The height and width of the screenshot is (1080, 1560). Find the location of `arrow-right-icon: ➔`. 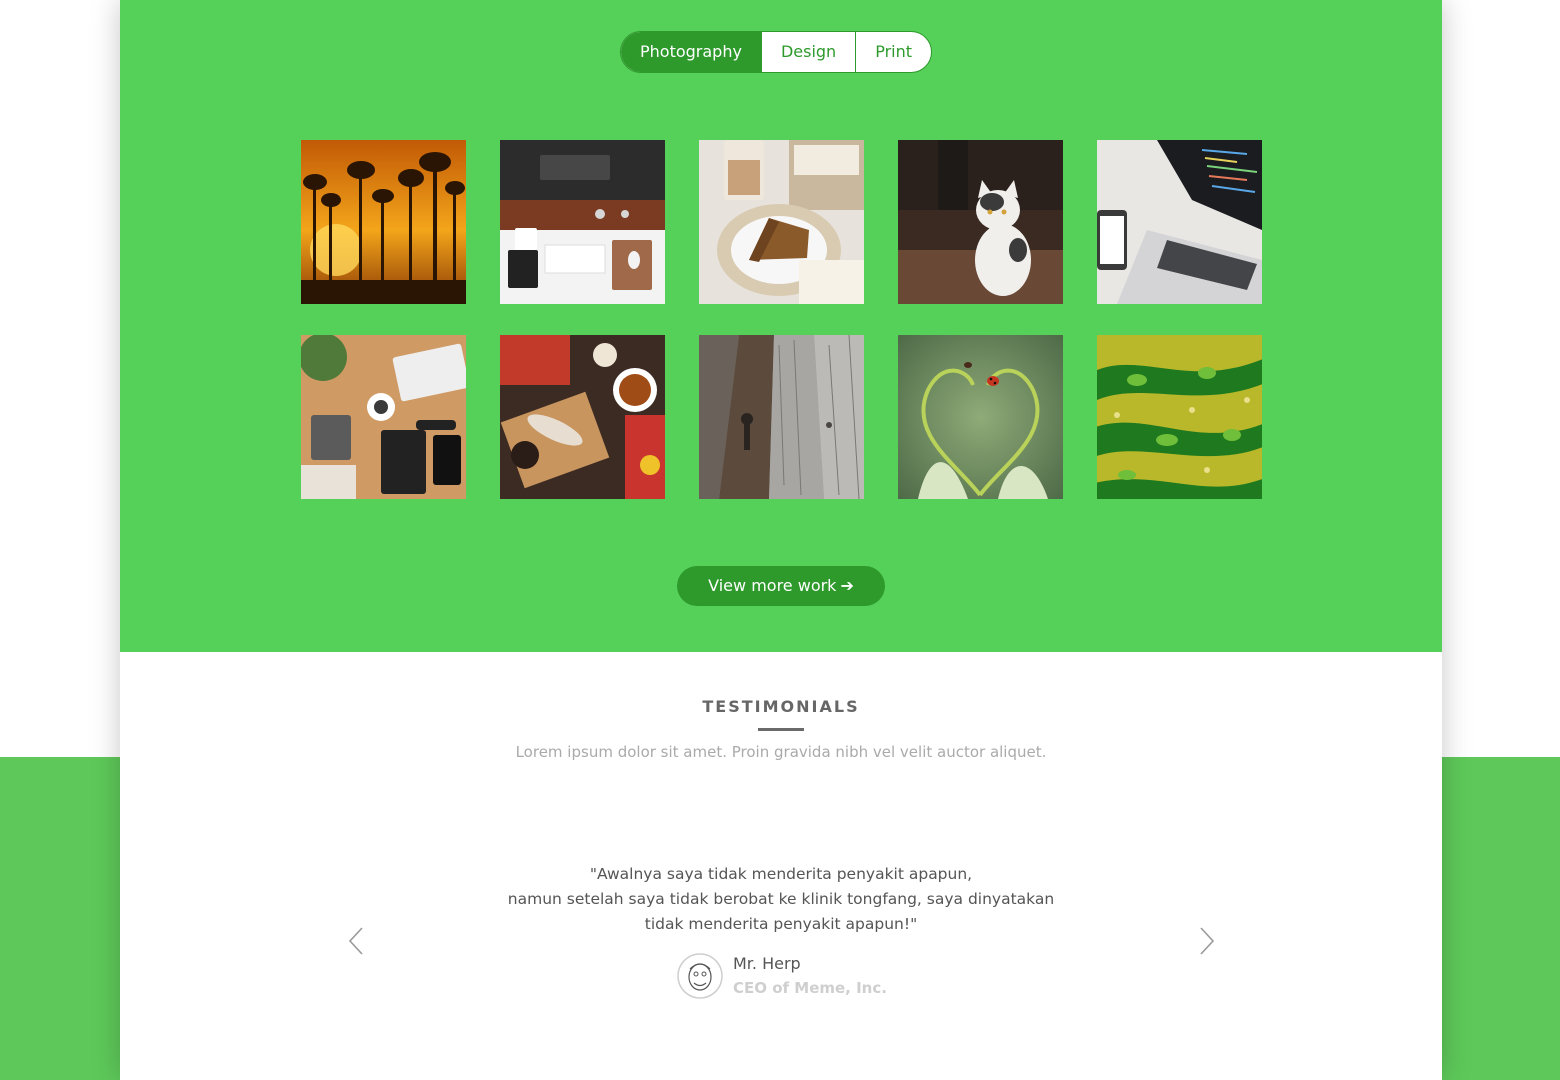

arrow-right-icon: ➔ is located at coordinates (847, 585).